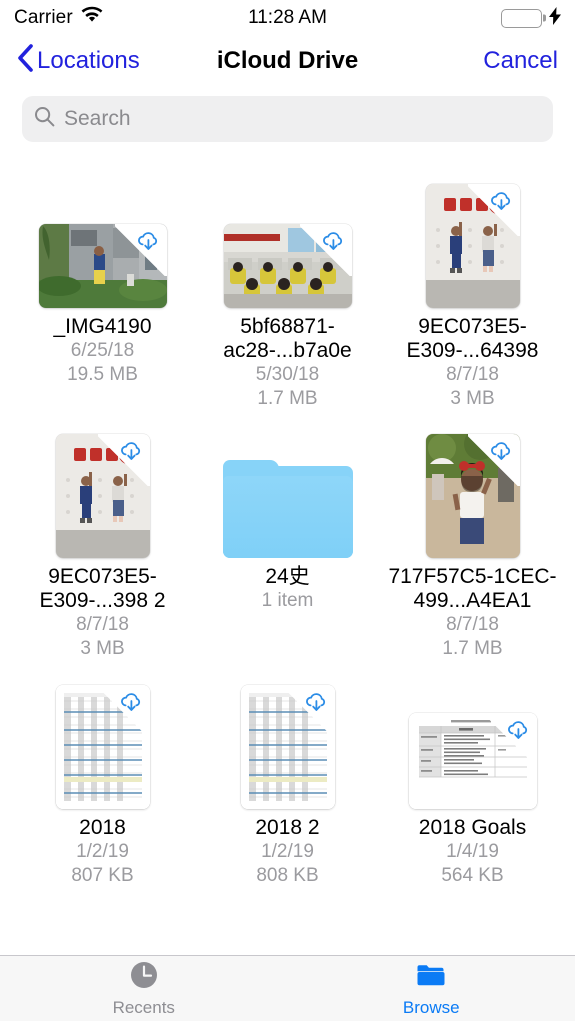  Describe the element at coordinates (102, 875) in the screenshot. I see `file-size: 807 KB` at that location.